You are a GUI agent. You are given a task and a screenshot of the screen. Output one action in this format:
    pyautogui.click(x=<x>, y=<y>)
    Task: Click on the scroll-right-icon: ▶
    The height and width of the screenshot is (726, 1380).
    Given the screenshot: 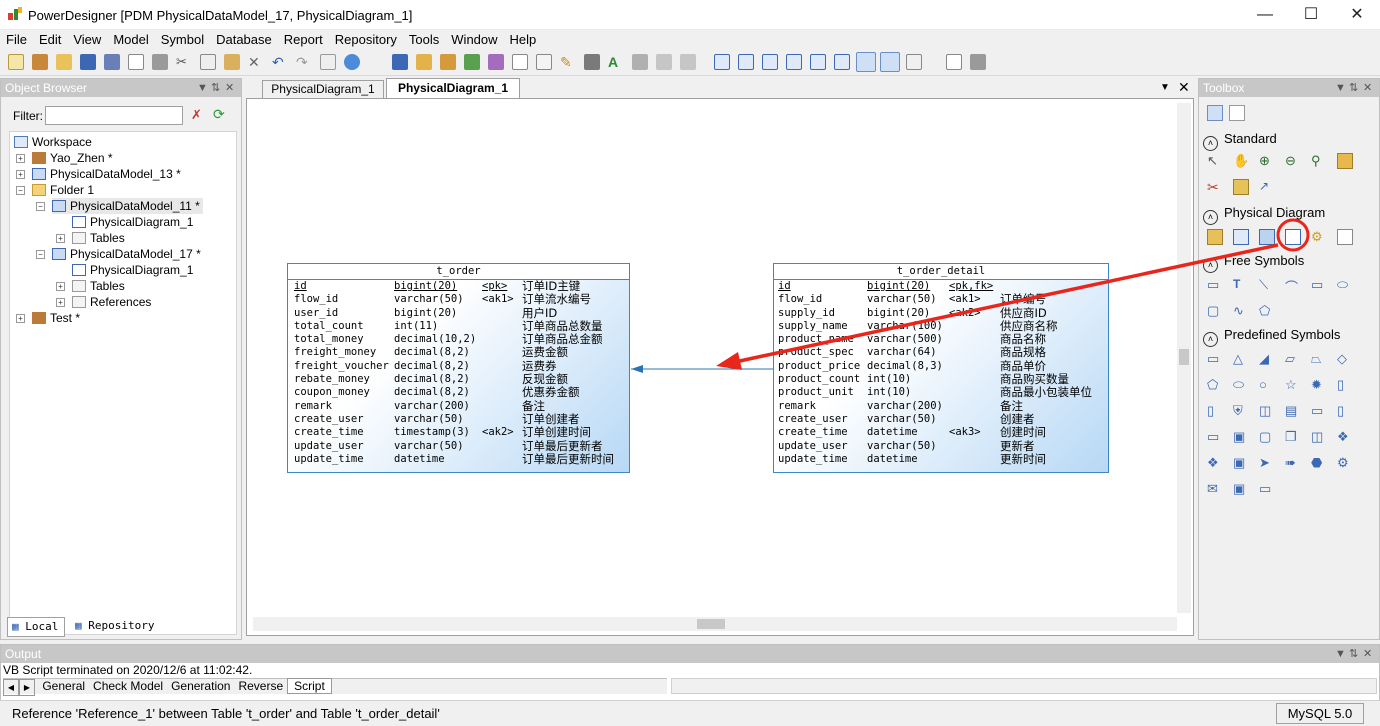 What is the action you would take?
    pyautogui.click(x=27, y=687)
    